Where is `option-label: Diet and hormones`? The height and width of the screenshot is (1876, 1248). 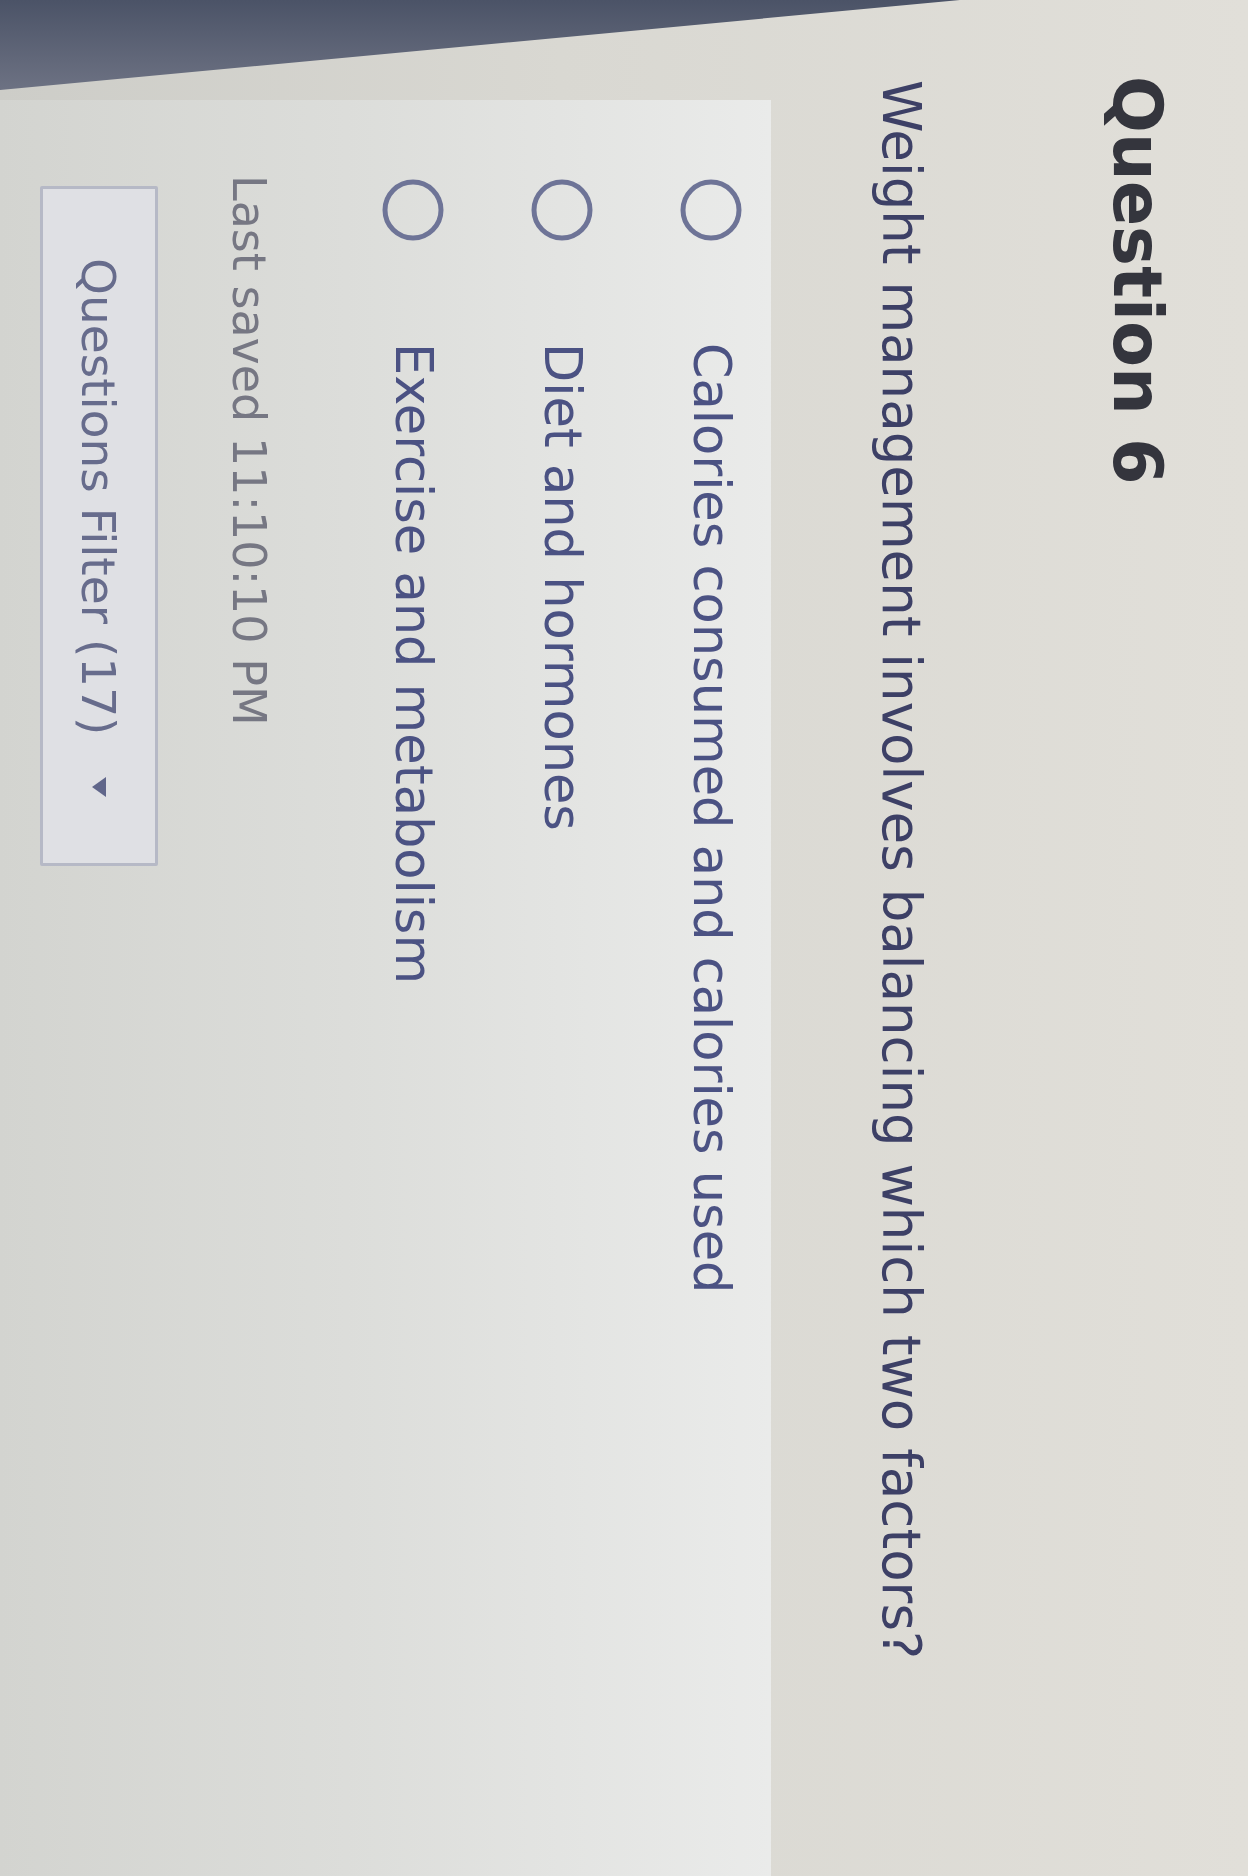
option-label: Diet and hormones is located at coordinates (562, 587).